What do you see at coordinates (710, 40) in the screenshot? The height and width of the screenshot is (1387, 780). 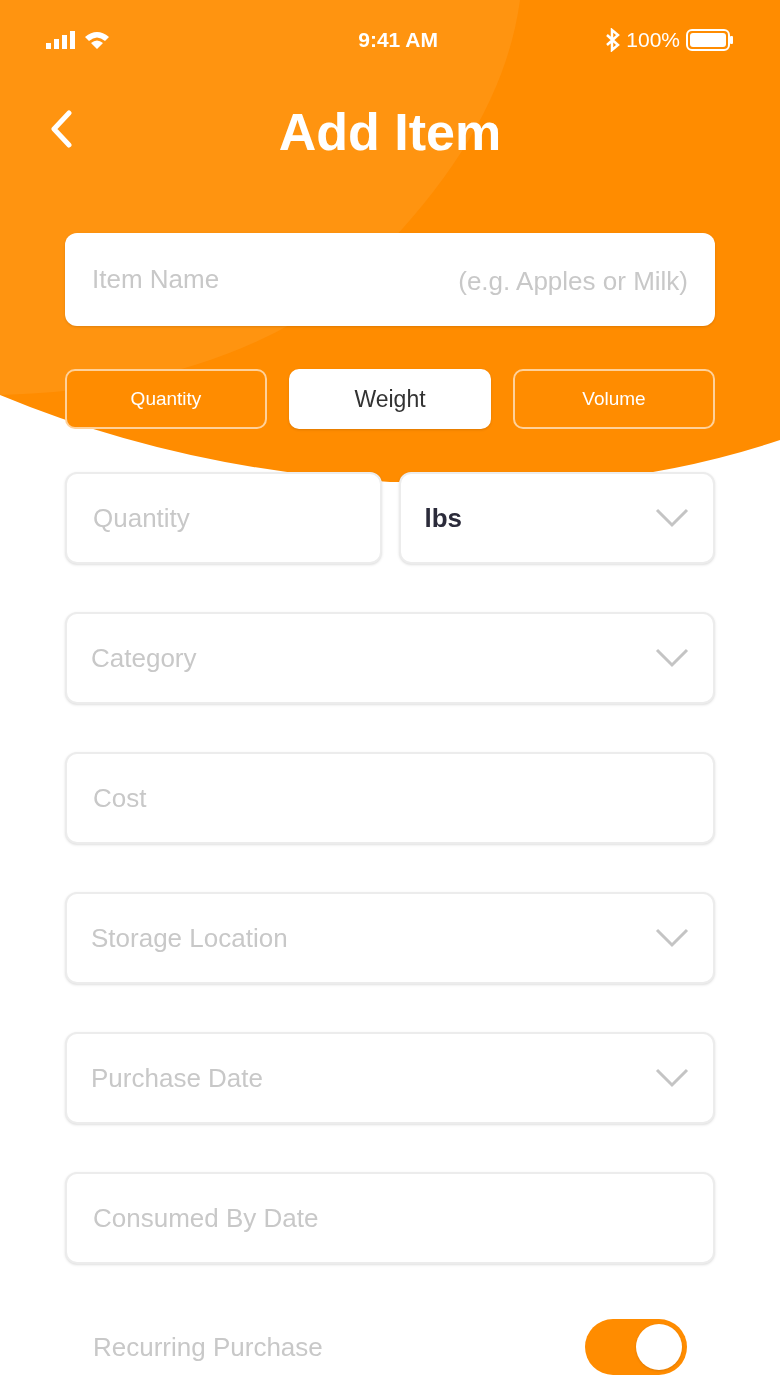 I see `battery-icon` at bounding box center [710, 40].